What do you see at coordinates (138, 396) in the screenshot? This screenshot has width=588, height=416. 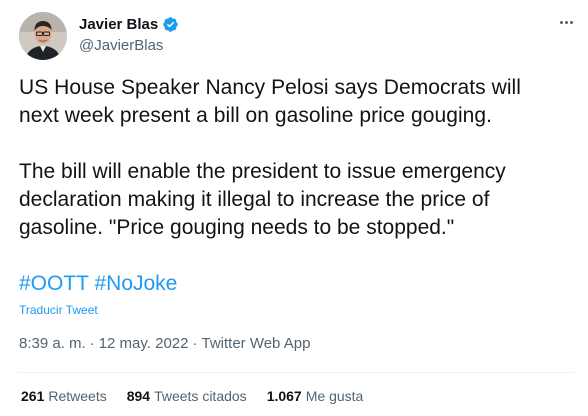 I see `quote-tweets-count: 894` at bounding box center [138, 396].